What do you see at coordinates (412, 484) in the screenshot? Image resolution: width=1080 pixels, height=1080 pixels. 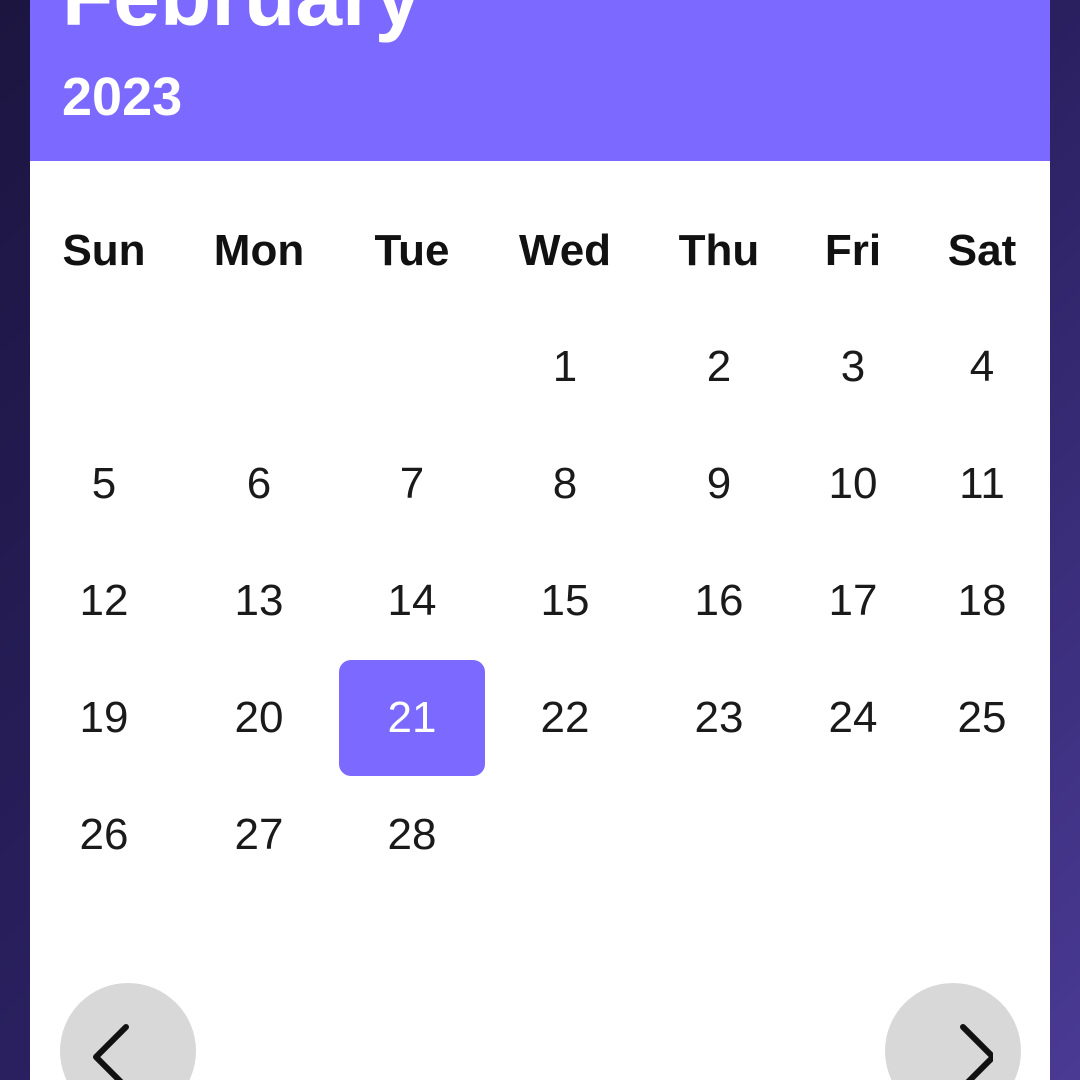 I see `day-cell: 7` at bounding box center [412, 484].